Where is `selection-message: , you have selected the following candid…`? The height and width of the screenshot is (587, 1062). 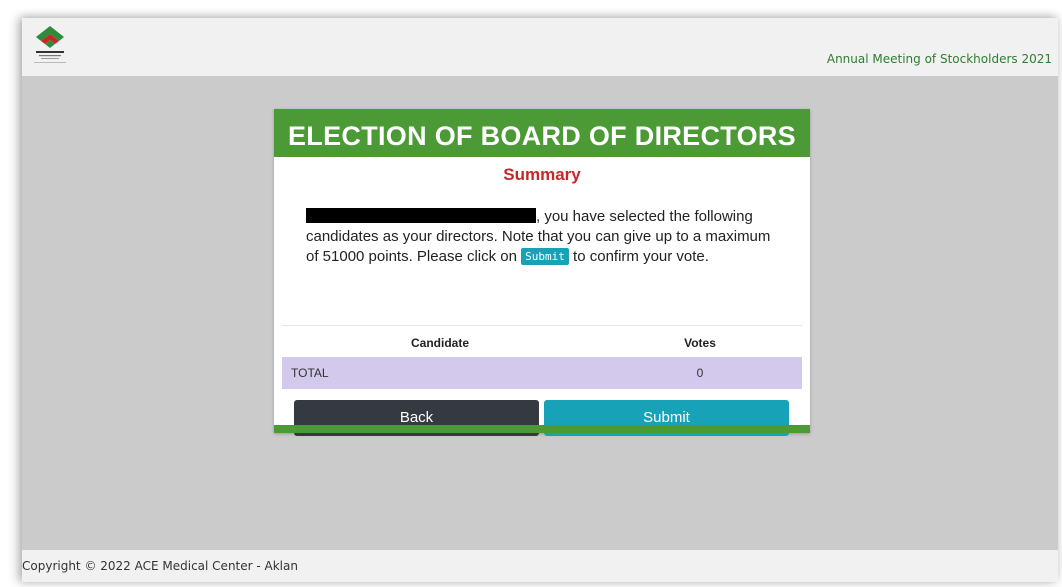
selection-message: , you have selected the following candid… is located at coordinates (546, 237).